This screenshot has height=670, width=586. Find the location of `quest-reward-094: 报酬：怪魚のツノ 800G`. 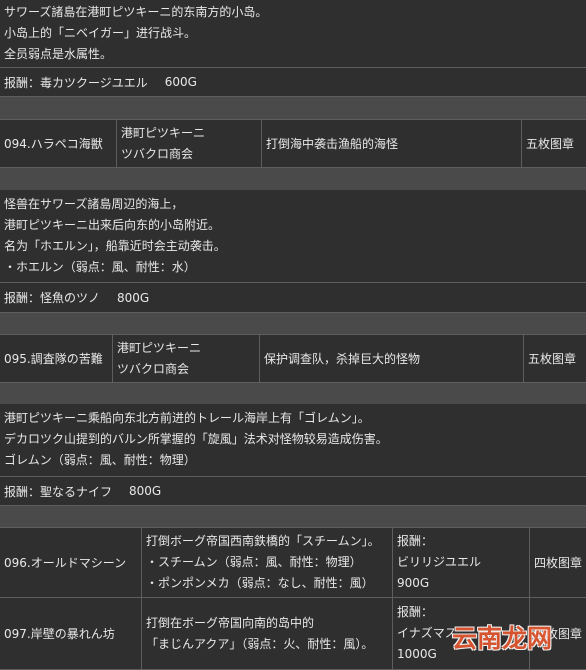

quest-reward-094: 报酬：怪魚のツノ 800G is located at coordinates (293, 298).